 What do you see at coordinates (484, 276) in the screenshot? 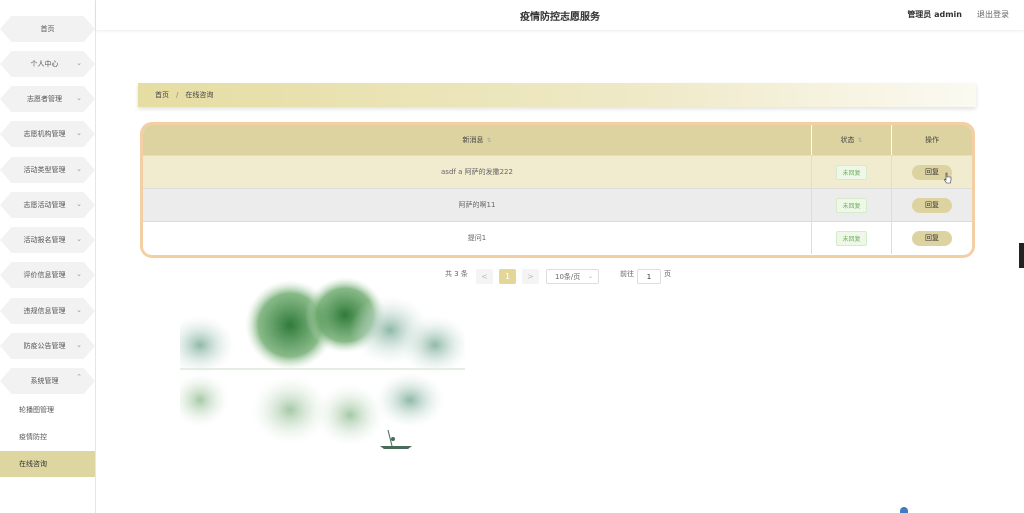
I see `prev-page-button: <` at bounding box center [484, 276].